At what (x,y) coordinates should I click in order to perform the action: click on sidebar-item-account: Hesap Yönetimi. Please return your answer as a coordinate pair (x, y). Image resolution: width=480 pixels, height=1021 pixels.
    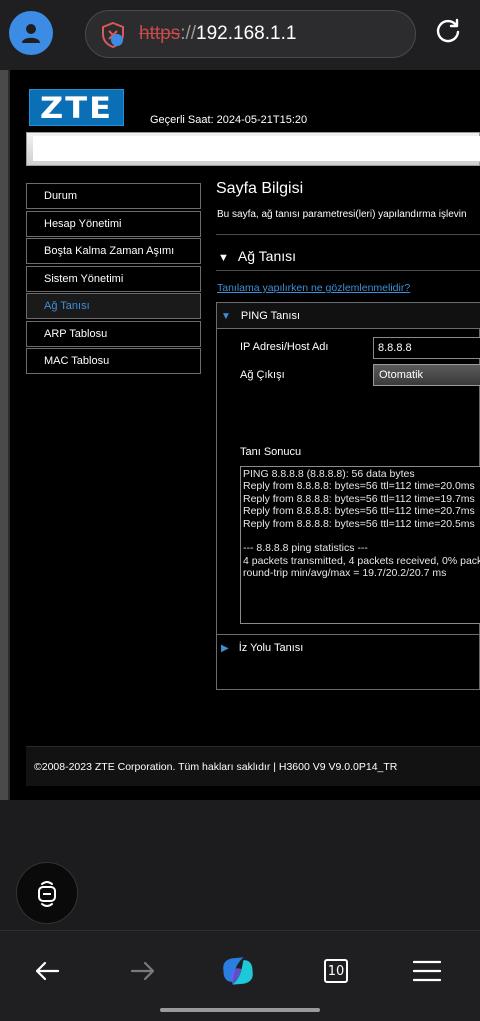
    Looking at the image, I should click on (113, 223).